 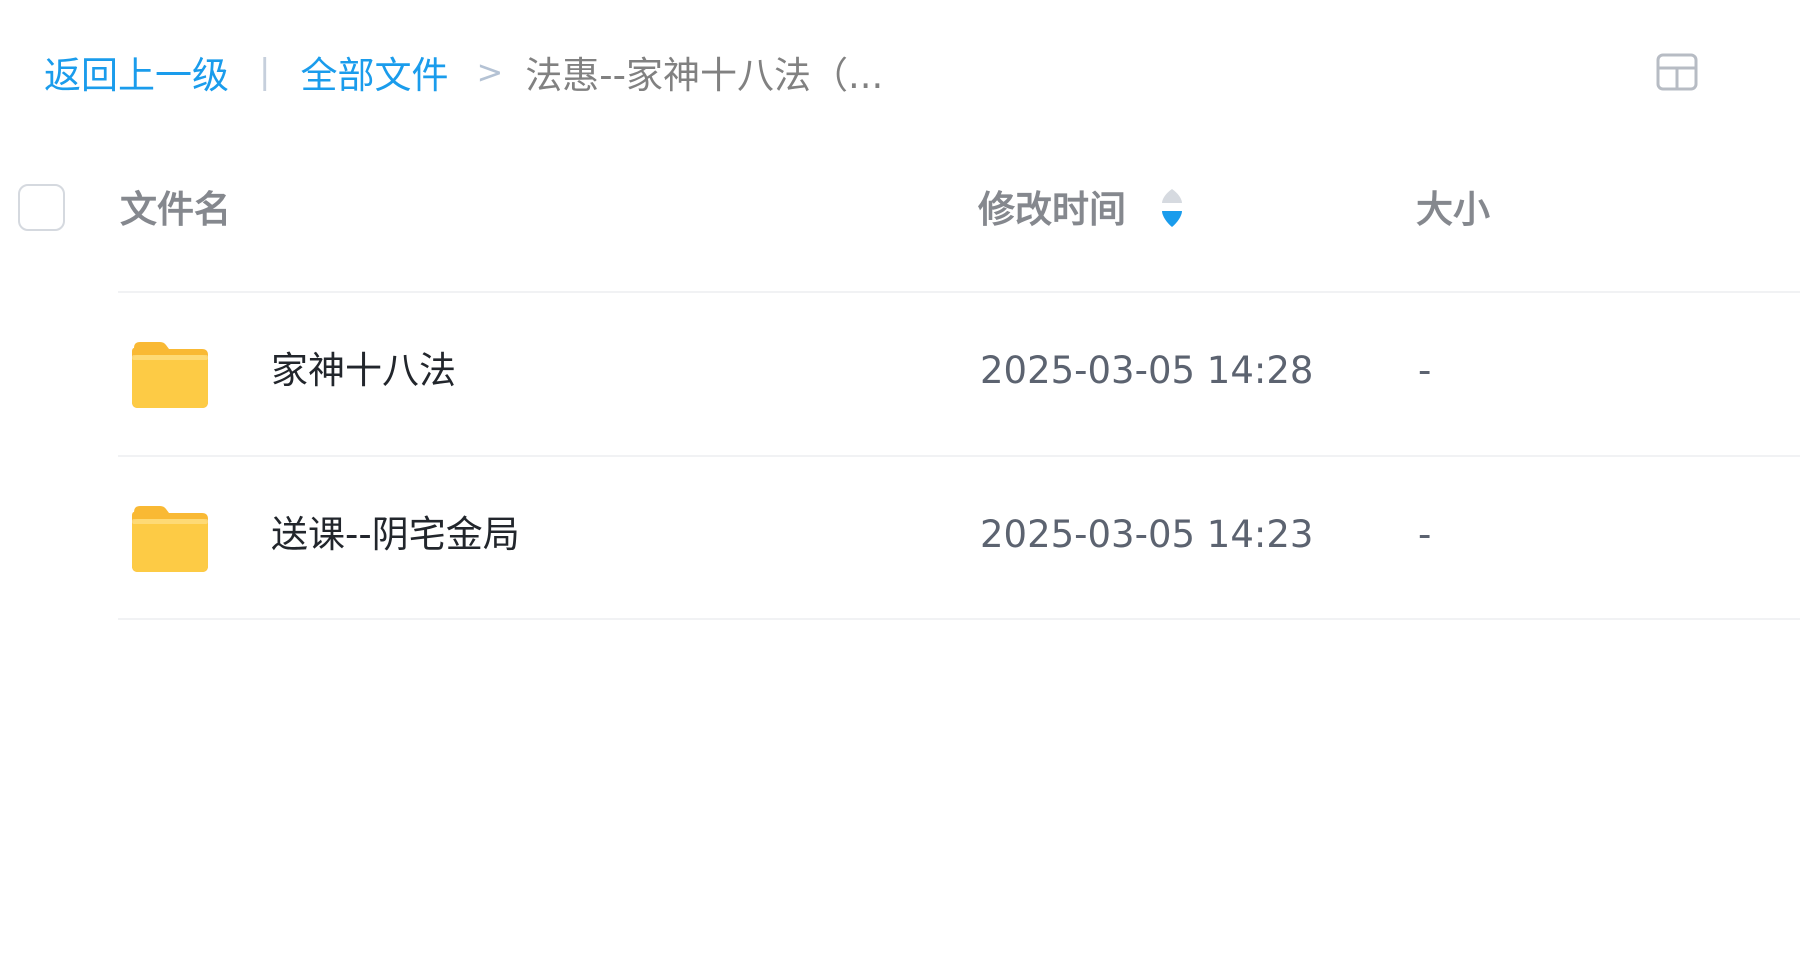 What do you see at coordinates (175, 210) in the screenshot?
I see `column-header-name: 文件名` at bounding box center [175, 210].